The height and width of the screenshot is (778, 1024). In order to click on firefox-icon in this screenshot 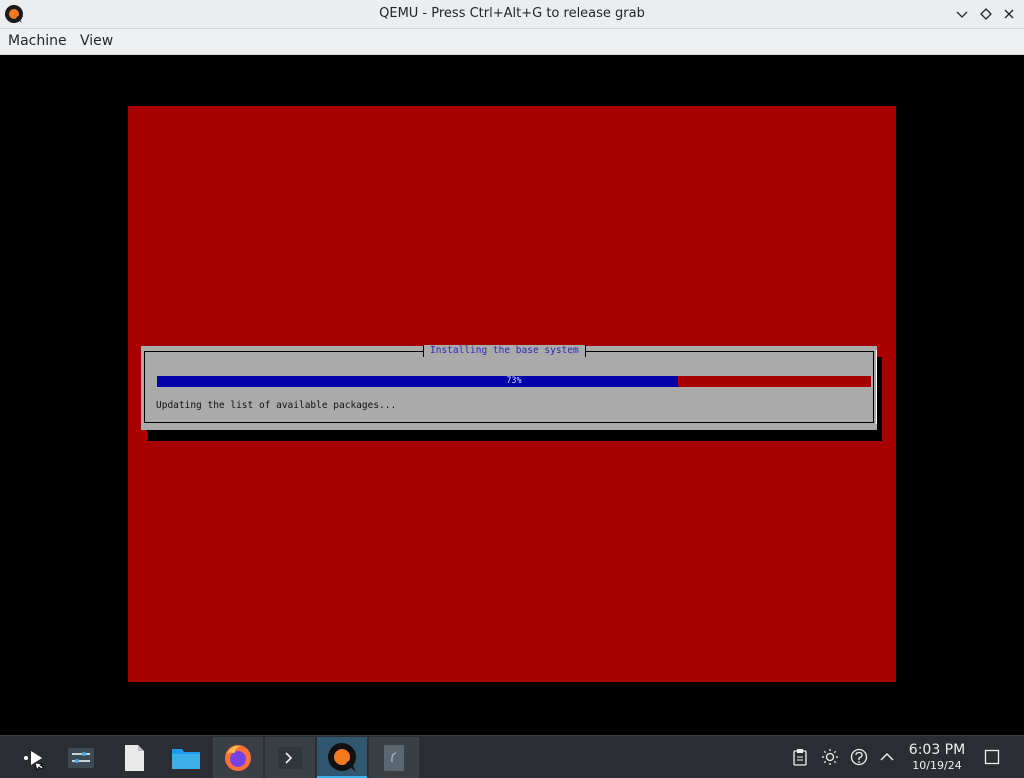, I will do `click(238, 757)`.